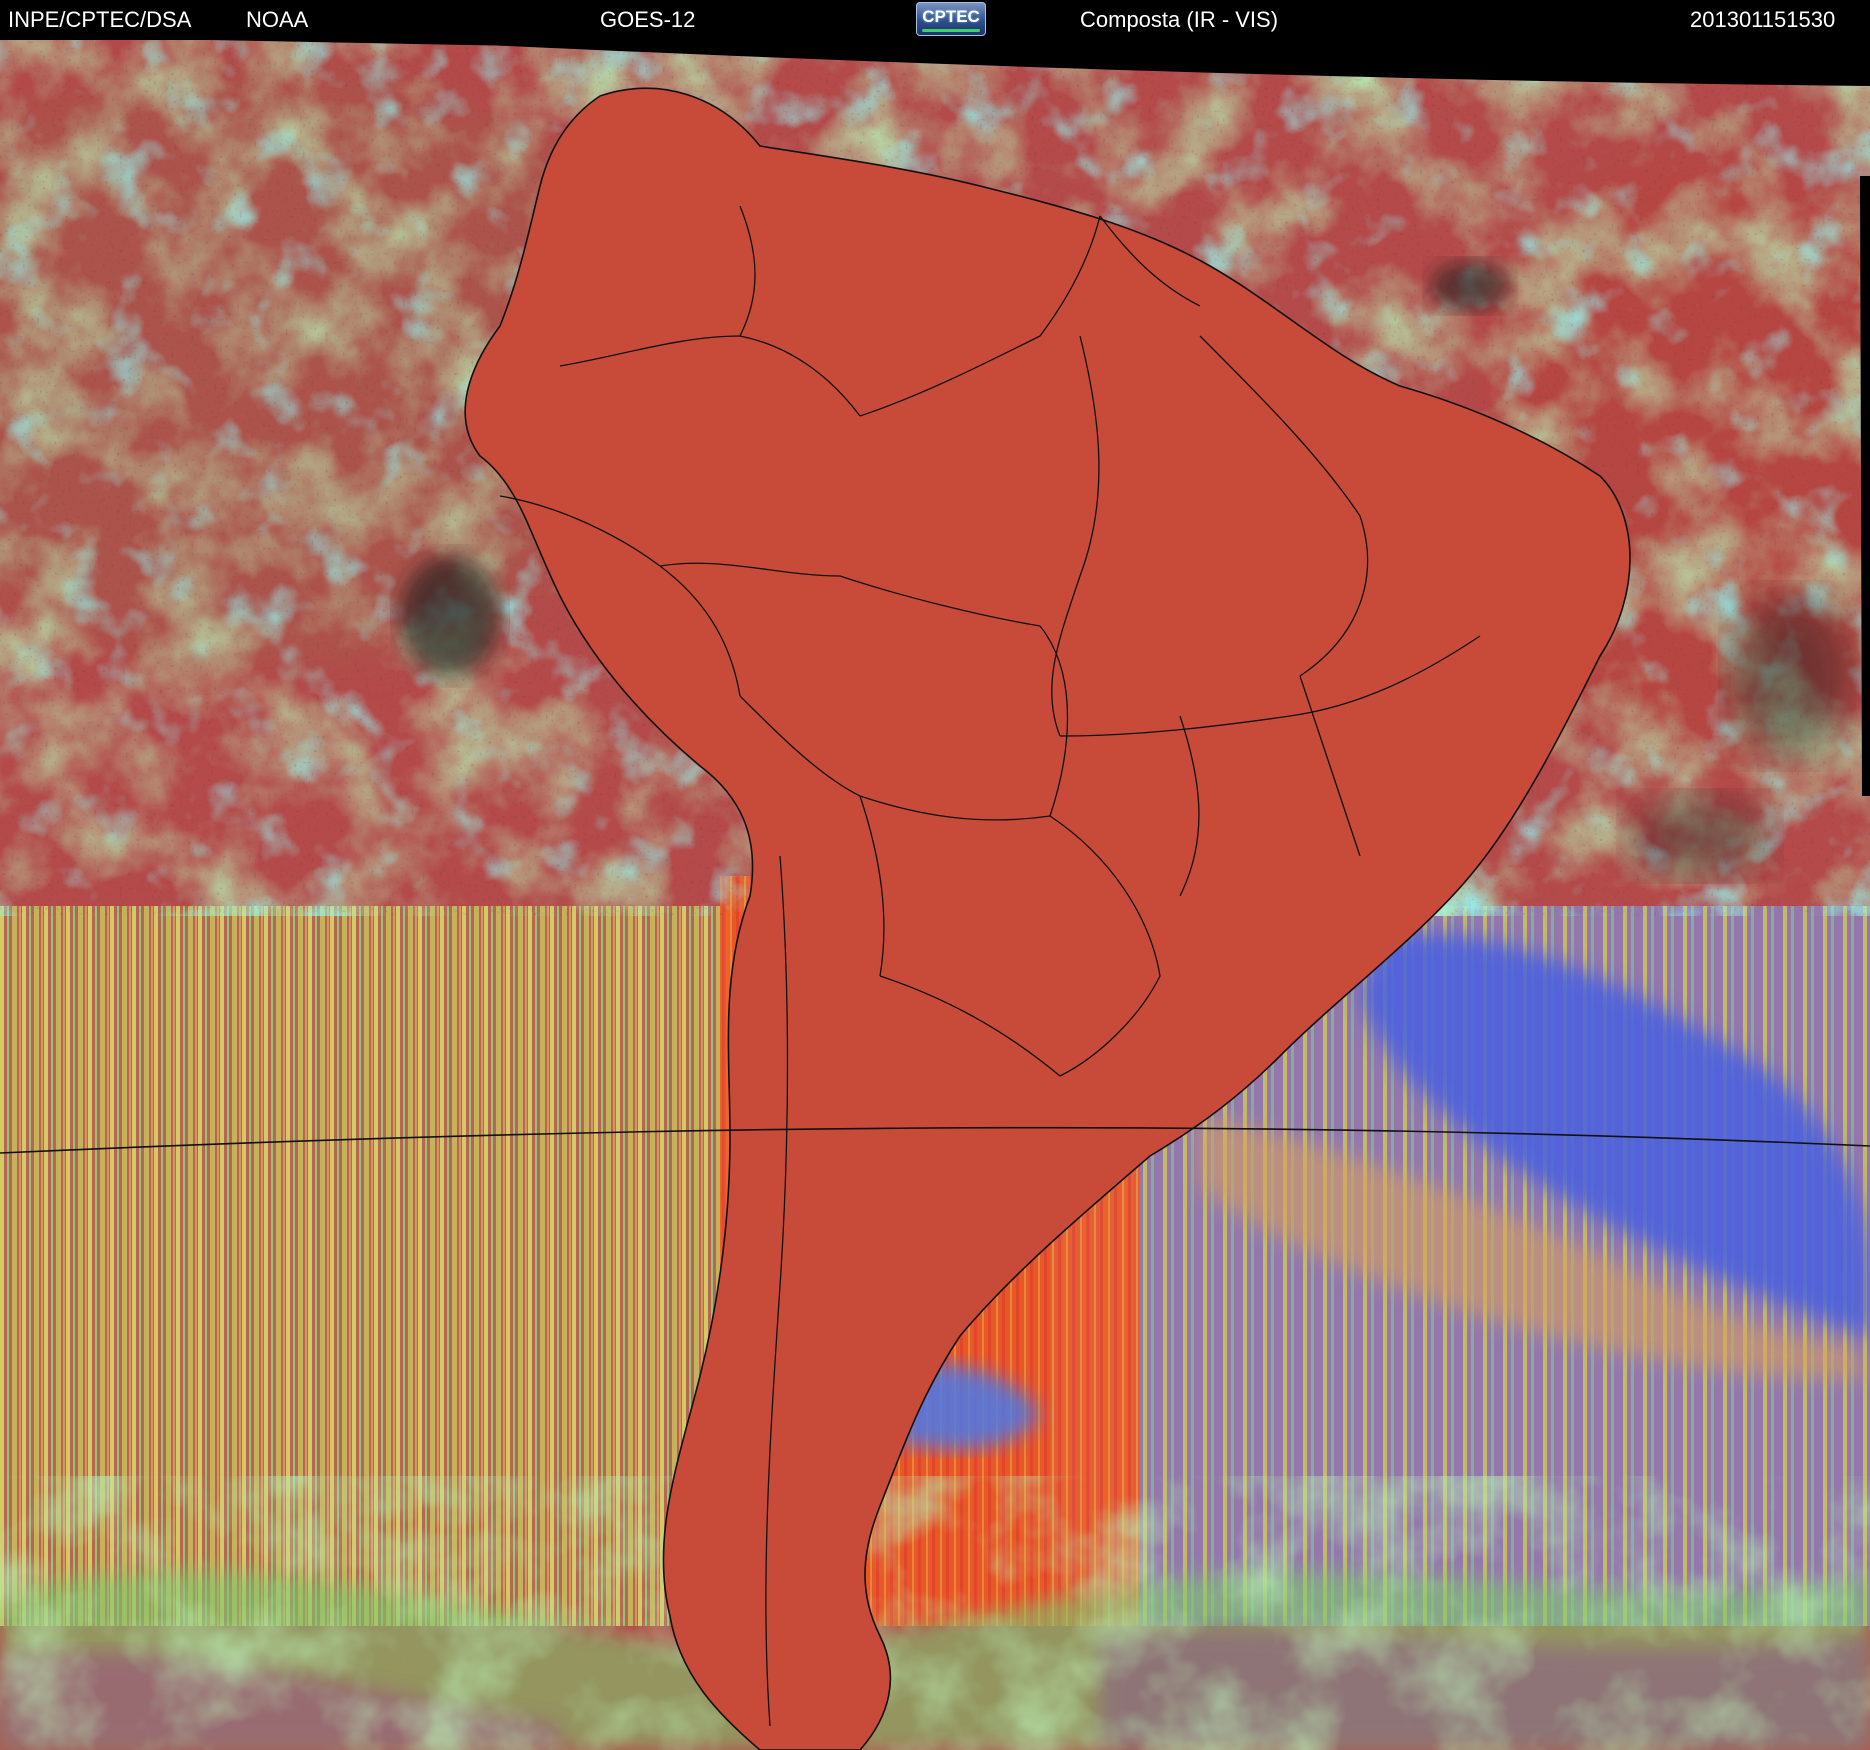 The height and width of the screenshot is (1750, 1870). Describe the element at coordinates (648, 19) in the screenshot. I see `satellite-label: GOES-12` at that location.